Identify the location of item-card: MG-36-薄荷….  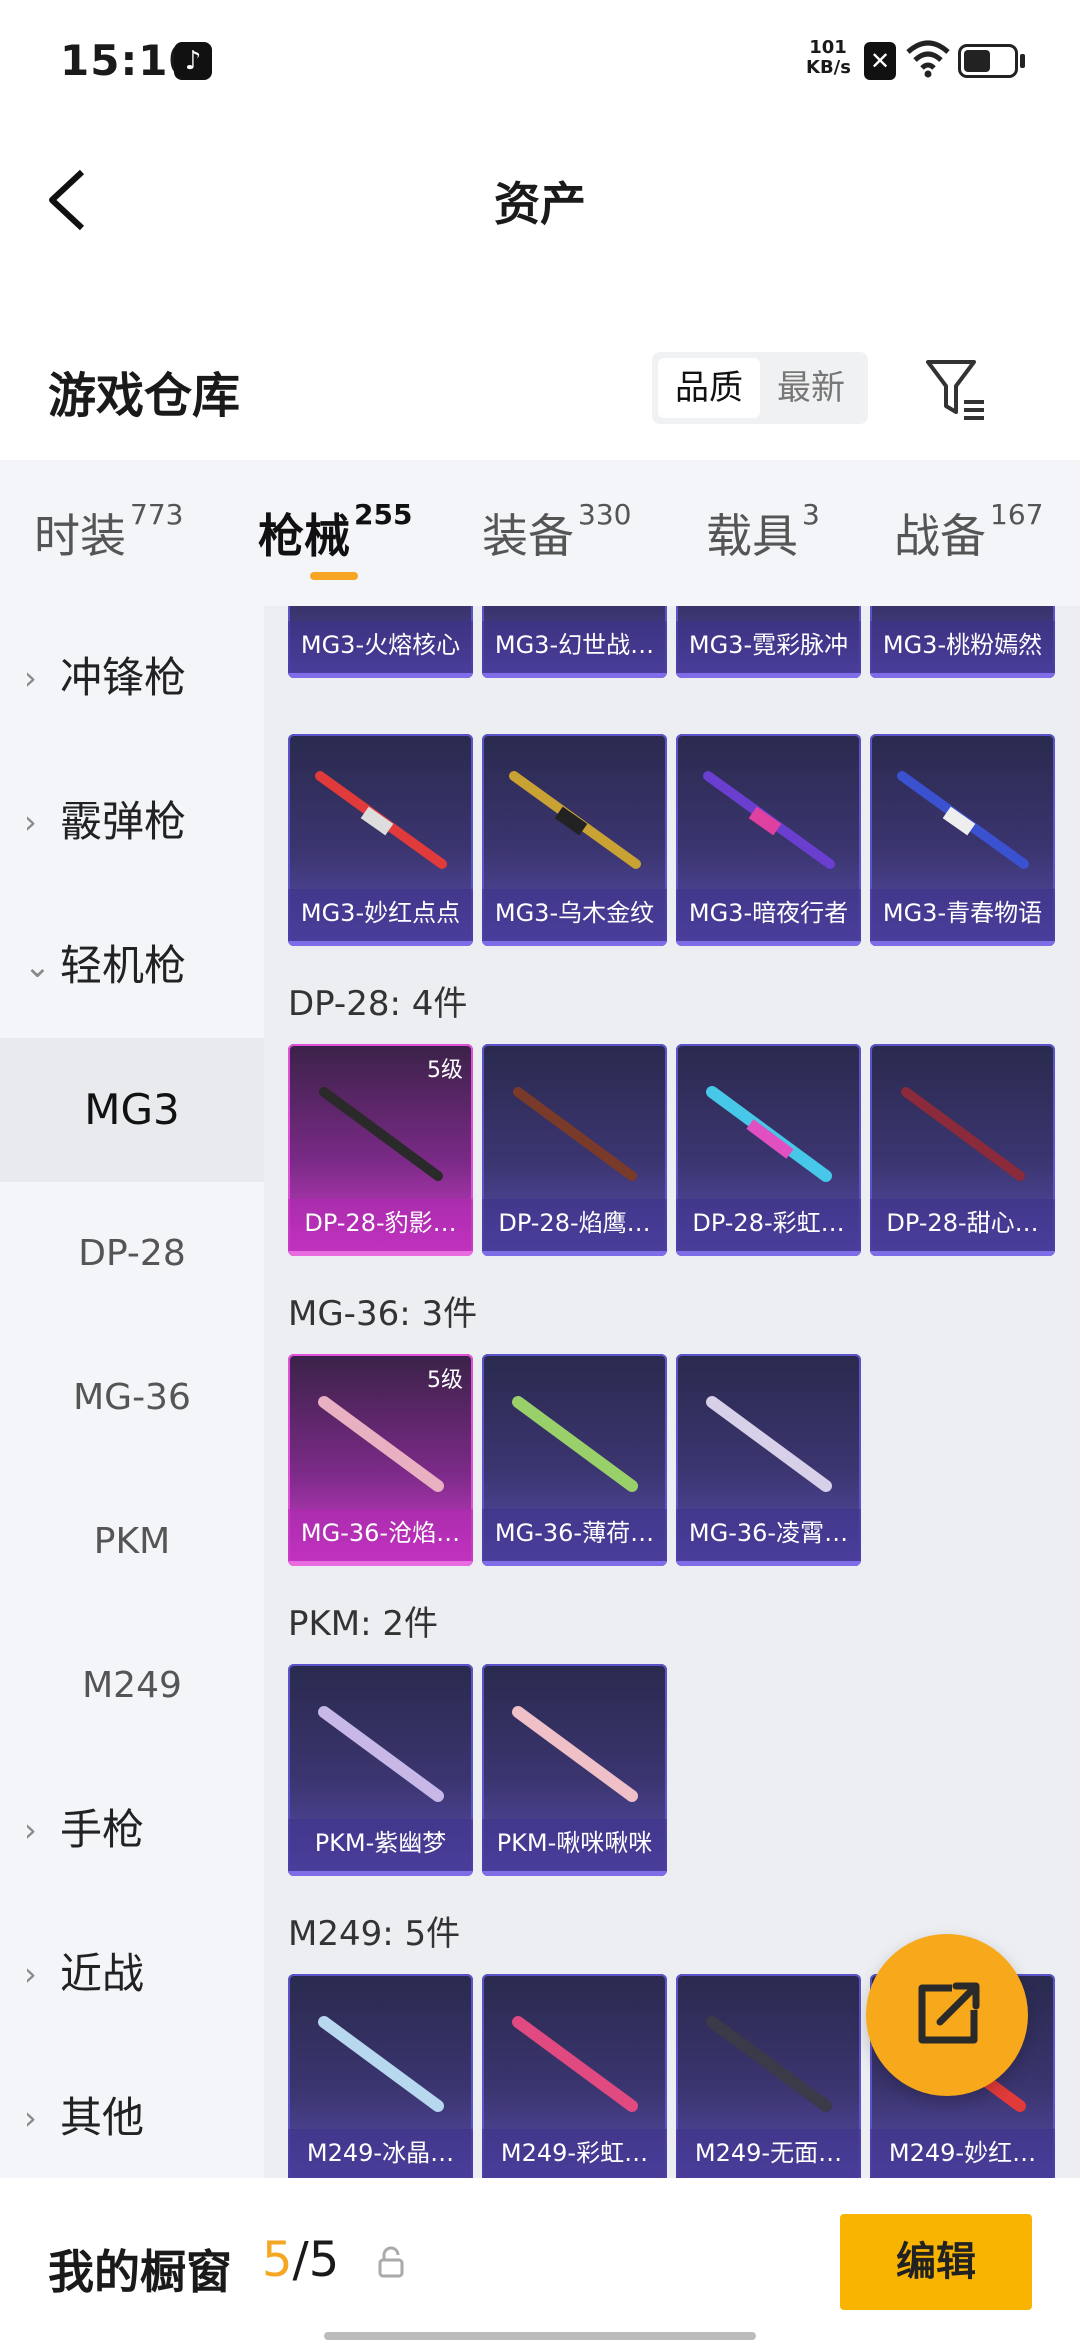
(574, 1460).